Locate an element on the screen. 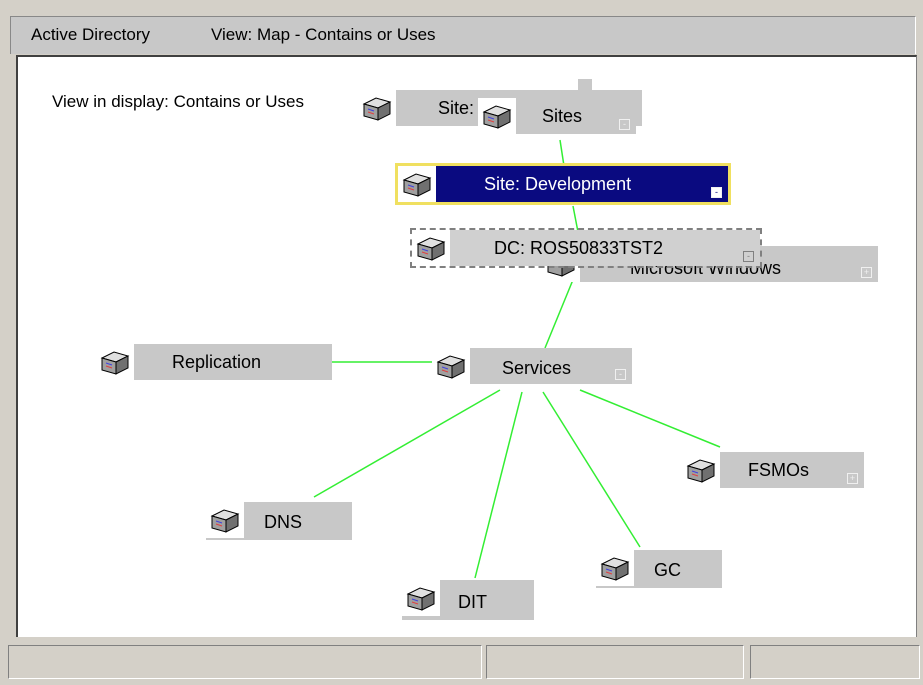 The width and height of the screenshot is (923, 685). link-services-dit is located at coordinates (498, 485).